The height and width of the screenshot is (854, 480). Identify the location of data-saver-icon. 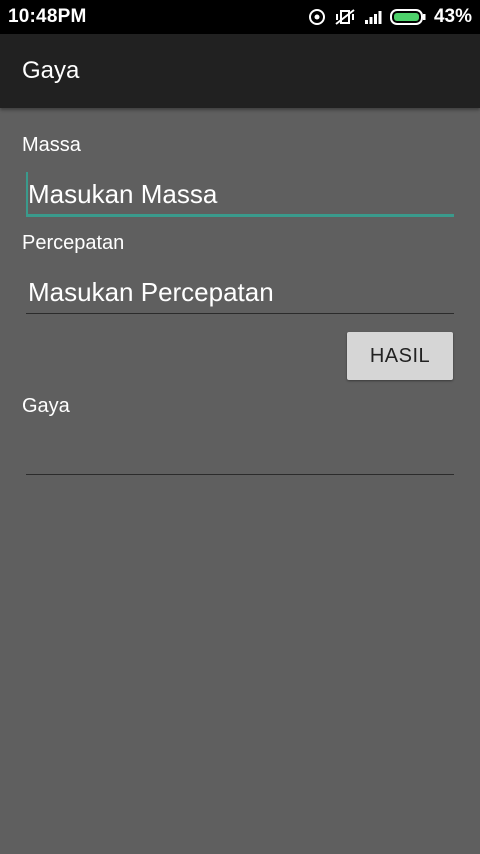
(317, 17).